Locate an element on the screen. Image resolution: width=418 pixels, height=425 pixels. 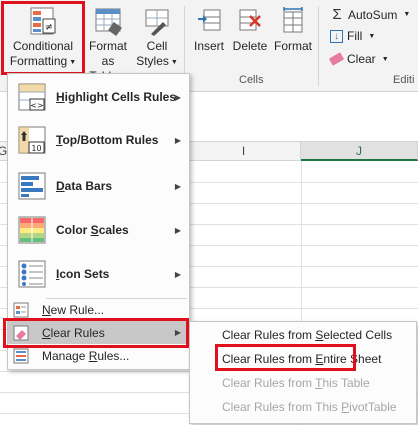
submenu-item-clear-selected-cells: Clear Rules from Selected Cells is located at coordinates (307, 335).